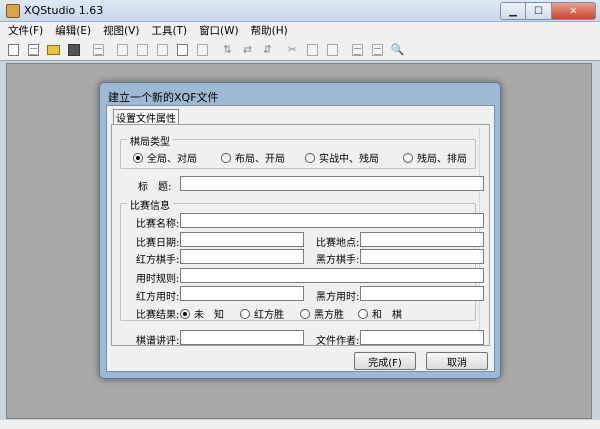  I want to click on print-preview-button: 🔍, so click(397, 49).